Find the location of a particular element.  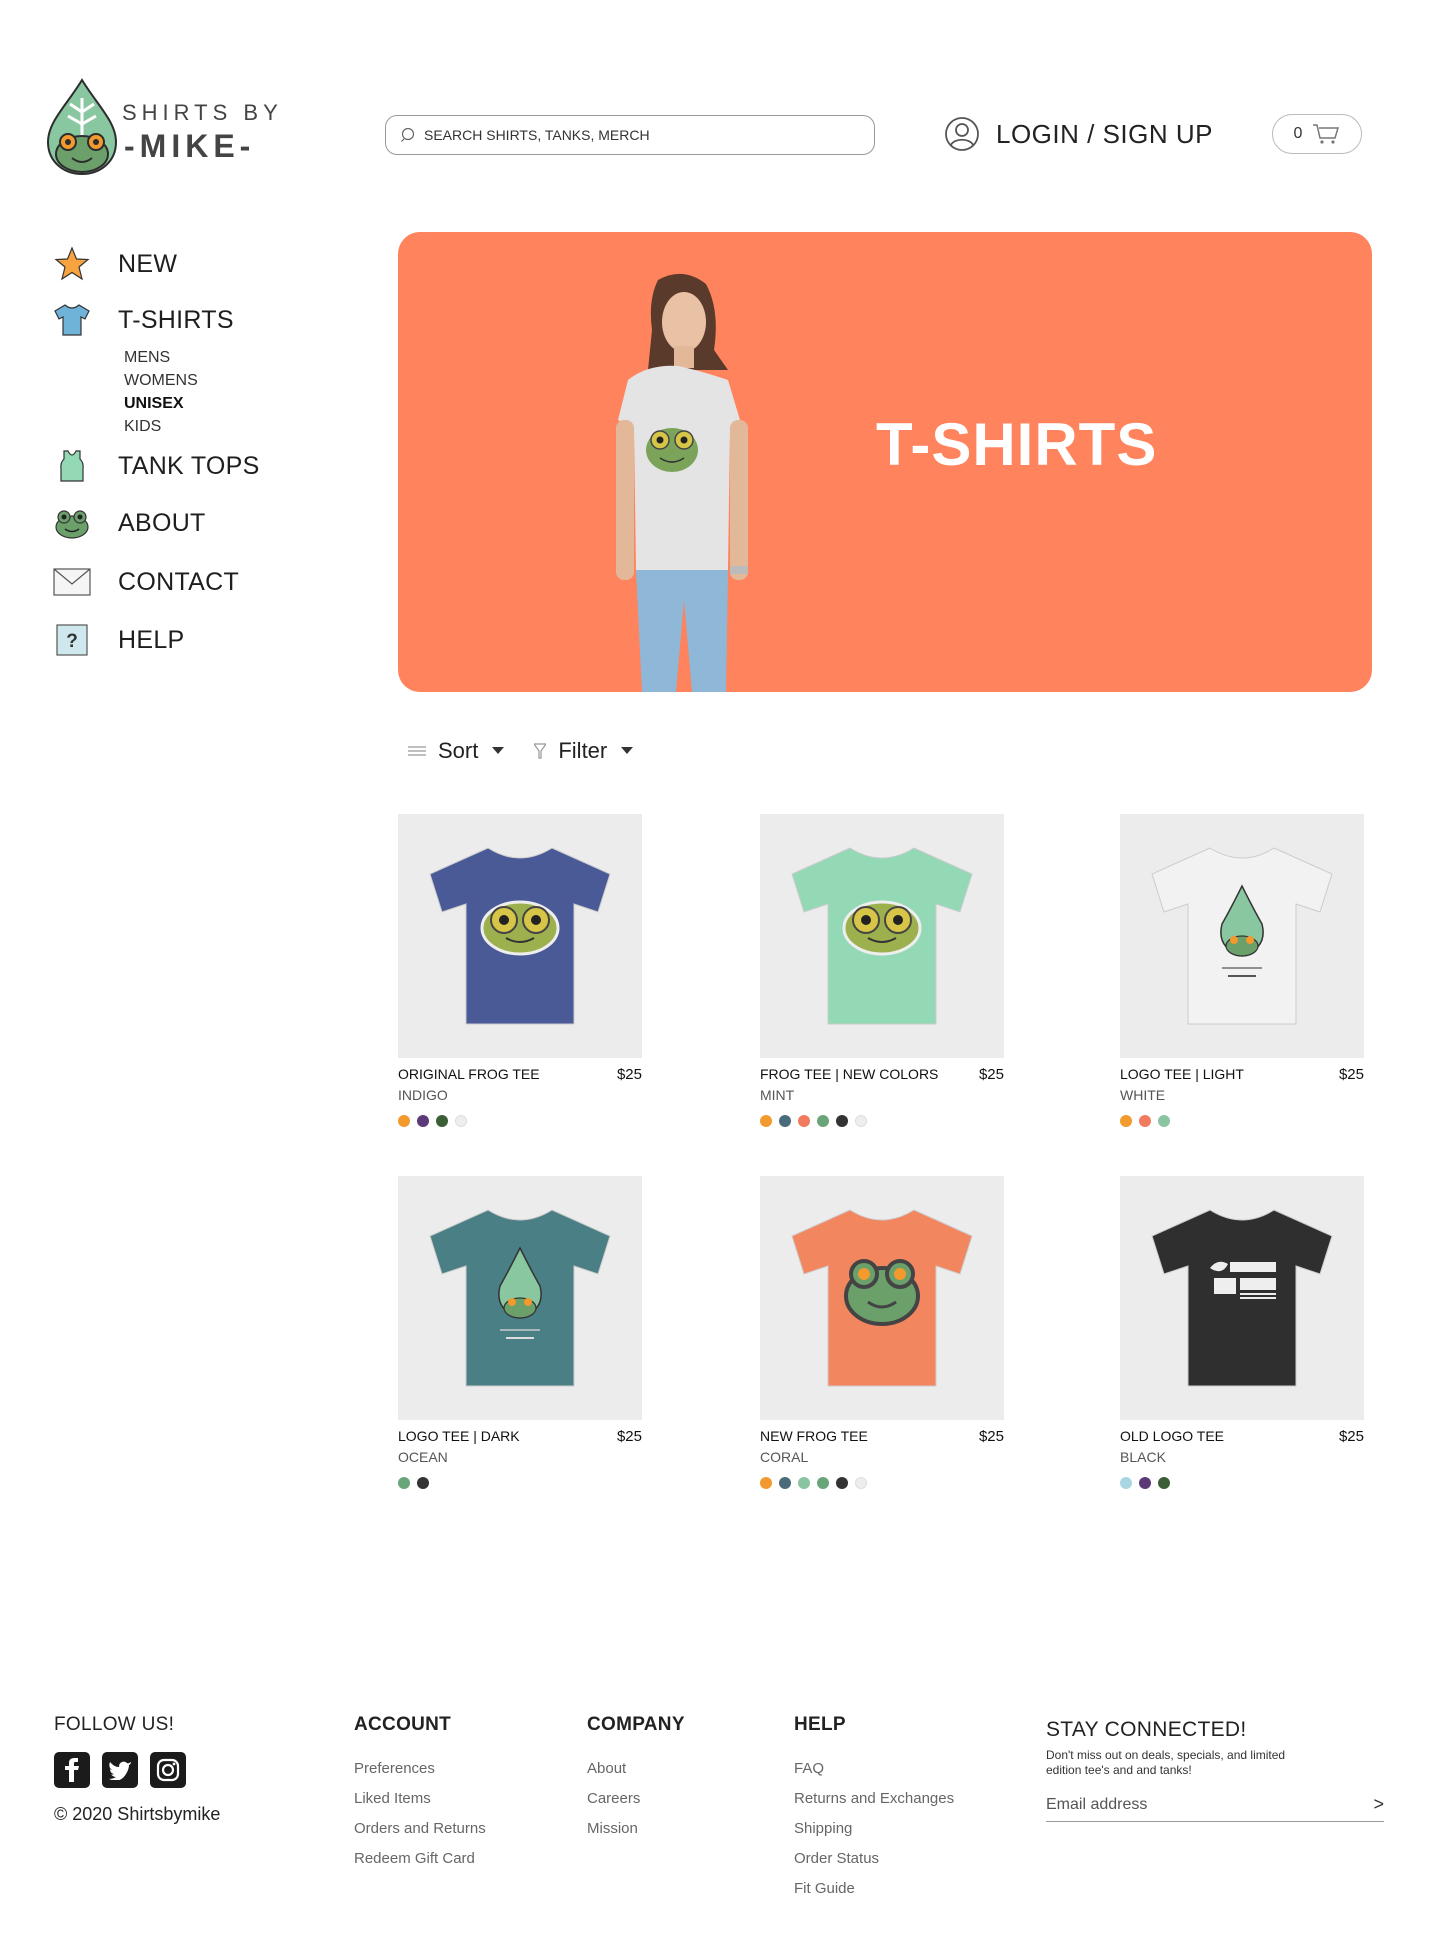

facebook-icon is located at coordinates (72, 1770).